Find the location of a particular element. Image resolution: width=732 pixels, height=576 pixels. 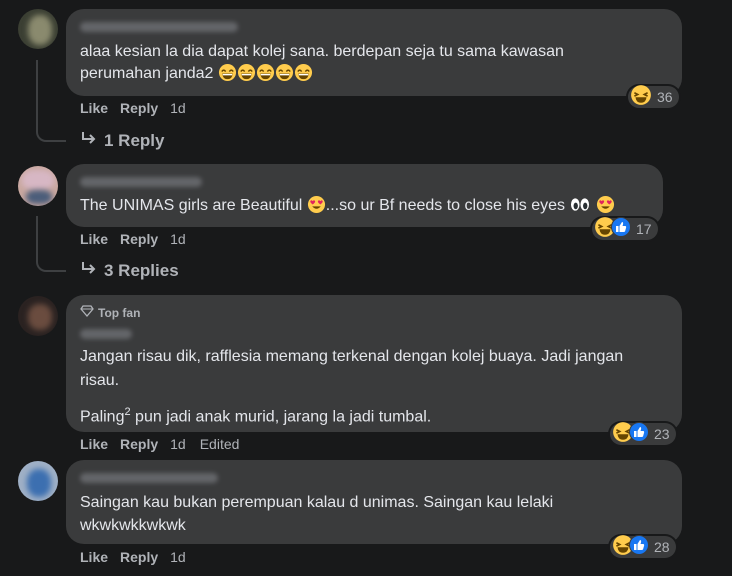

edited-label: Edited is located at coordinates (219, 444).